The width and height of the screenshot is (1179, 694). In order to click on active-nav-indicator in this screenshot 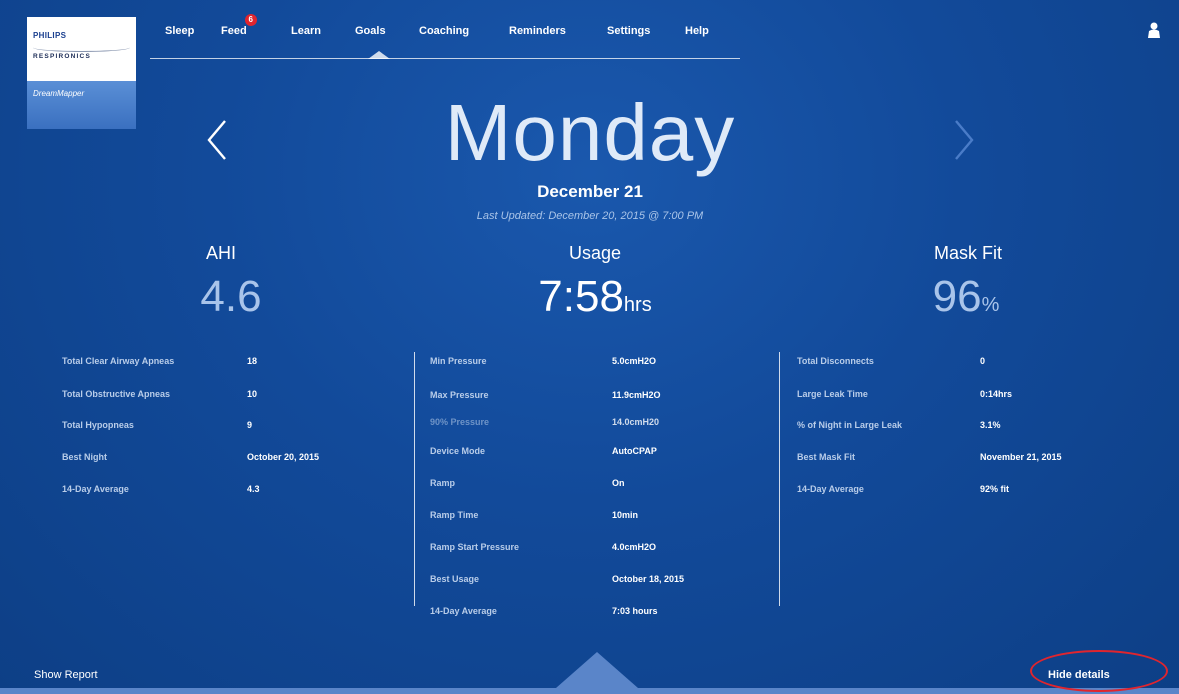, I will do `click(379, 55)`.